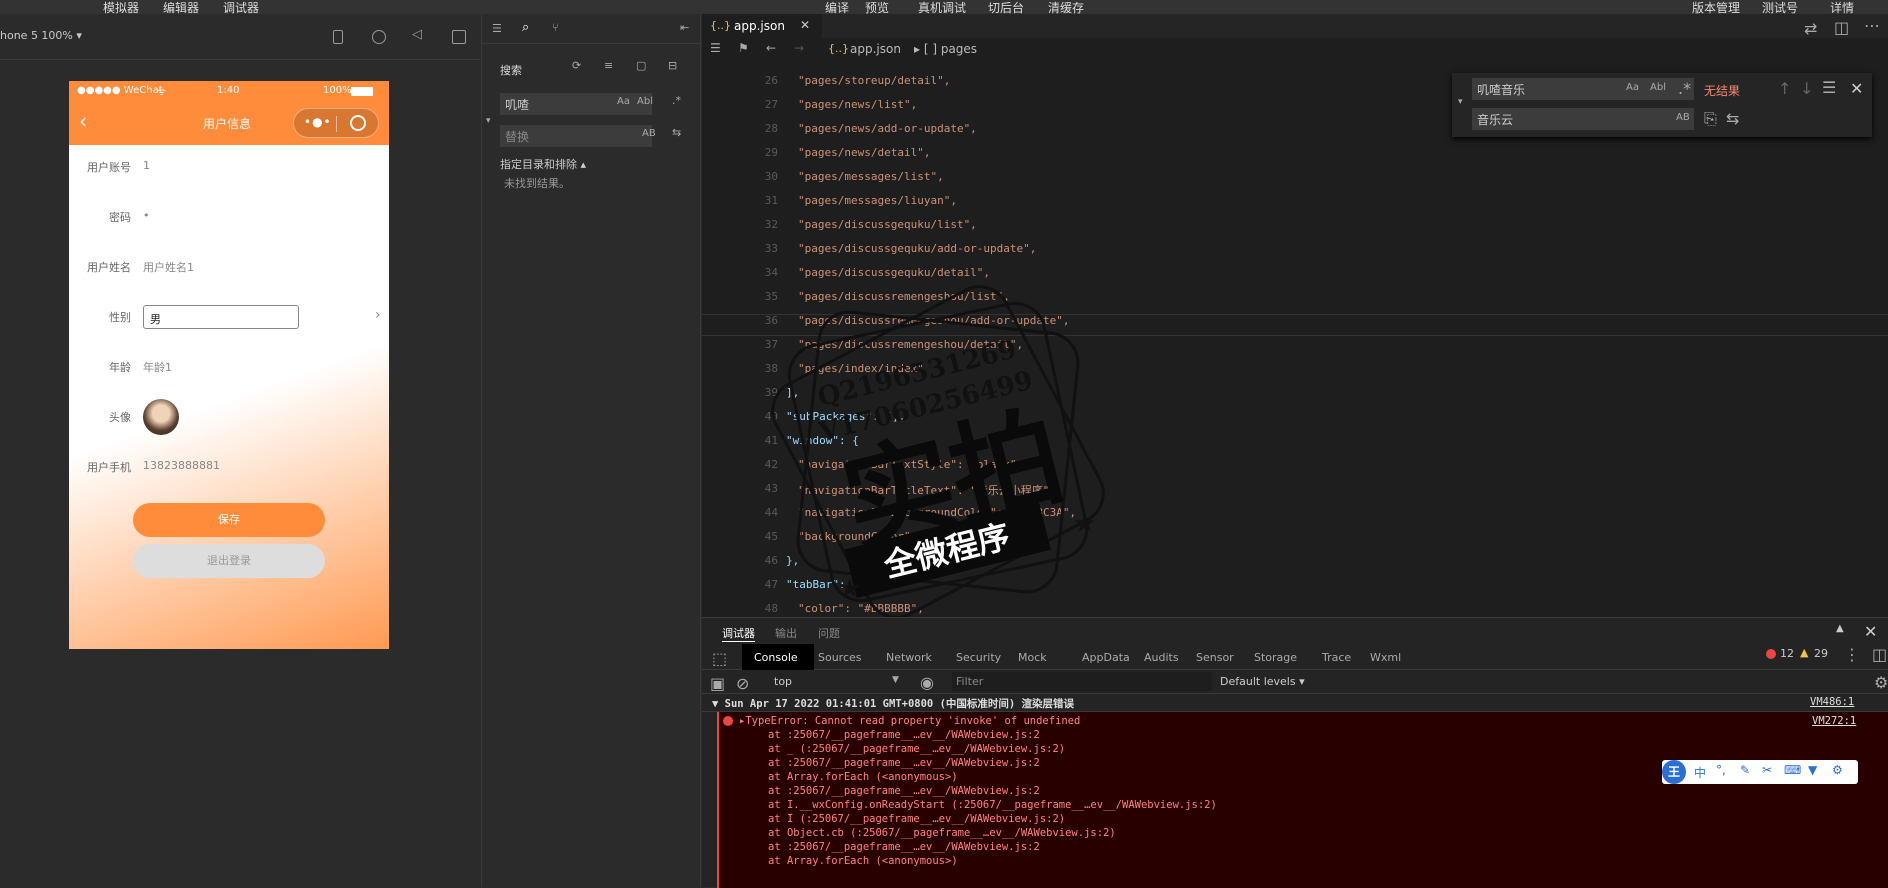 This screenshot has width=1888, height=888. What do you see at coordinates (887, 128) in the screenshot?
I see `code-line: "pages/news/add-or-update",` at bounding box center [887, 128].